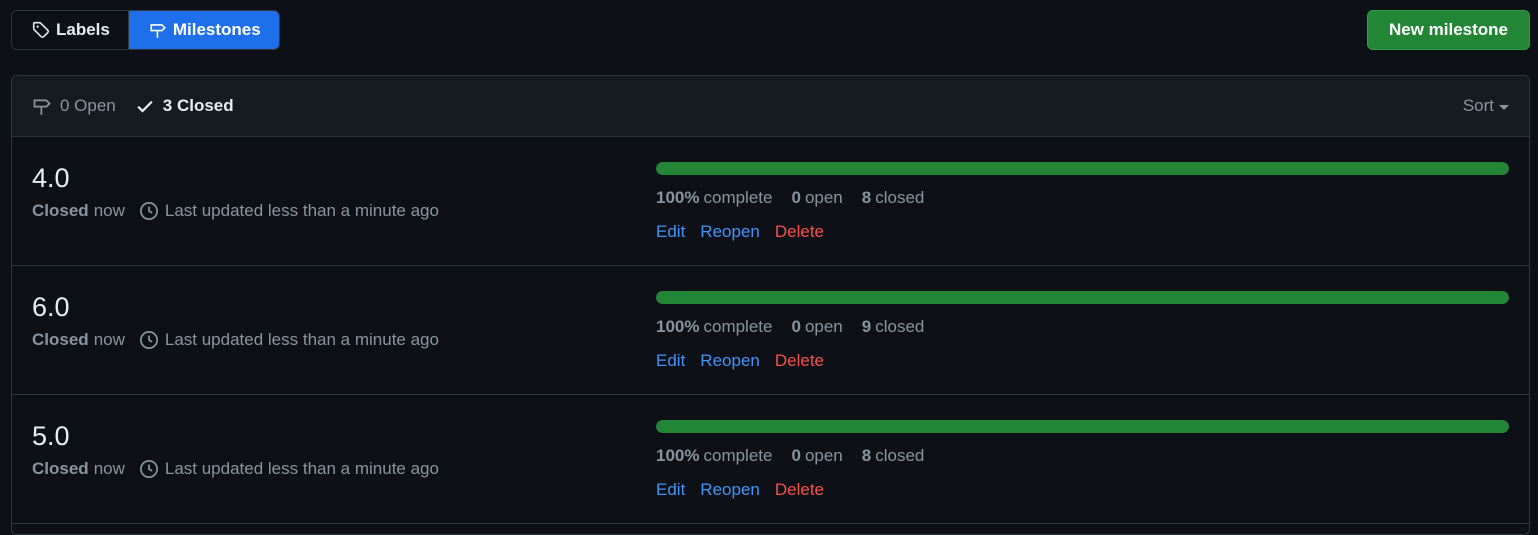 Image resolution: width=1538 pixels, height=535 pixels. I want to click on milestone-title: 6.0, so click(235, 307).